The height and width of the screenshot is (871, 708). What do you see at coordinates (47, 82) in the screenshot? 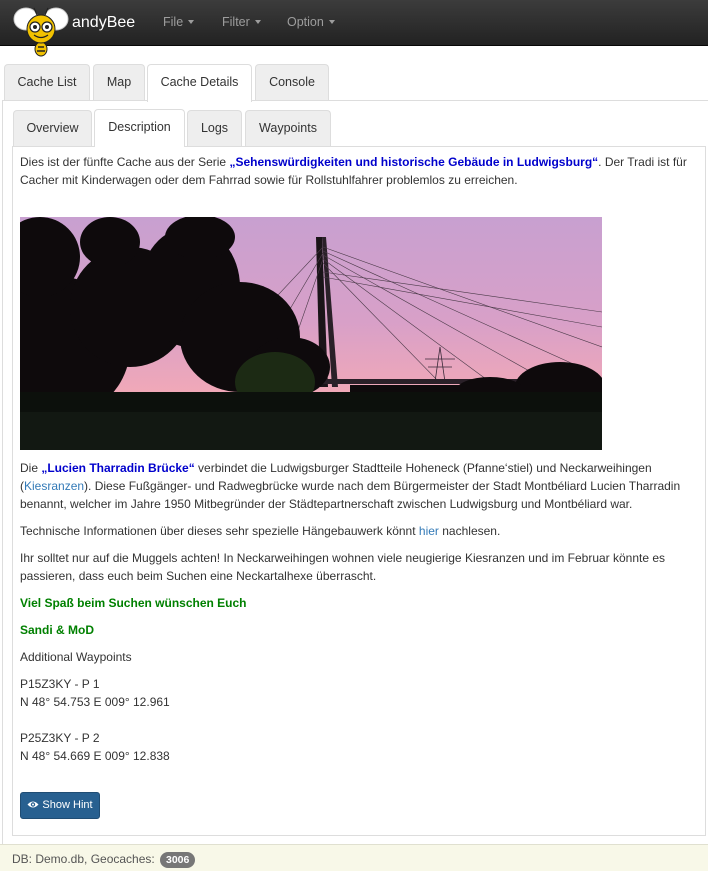
I see `tab-cache-list: Cache List` at bounding box center [47, 82].